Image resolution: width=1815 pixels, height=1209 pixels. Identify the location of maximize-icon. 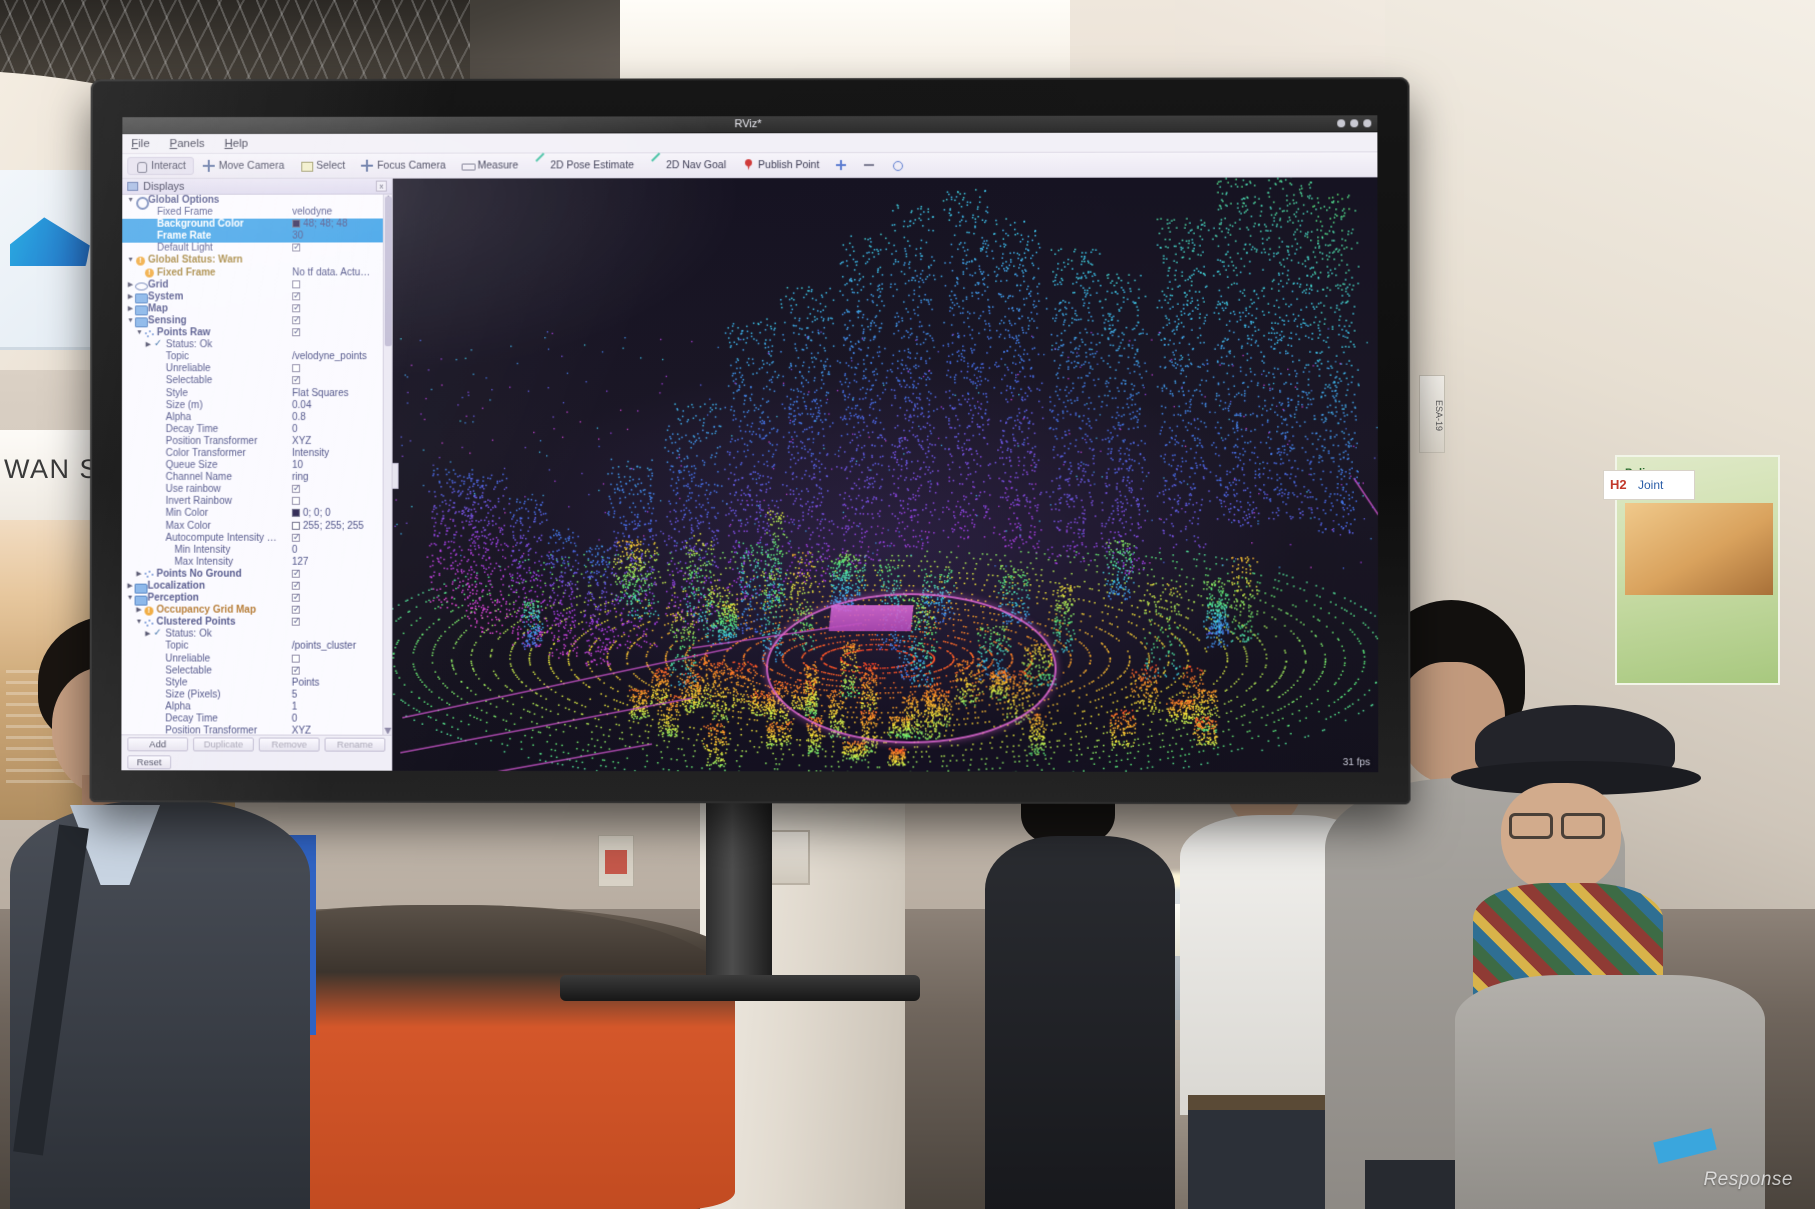
(1354, 123).